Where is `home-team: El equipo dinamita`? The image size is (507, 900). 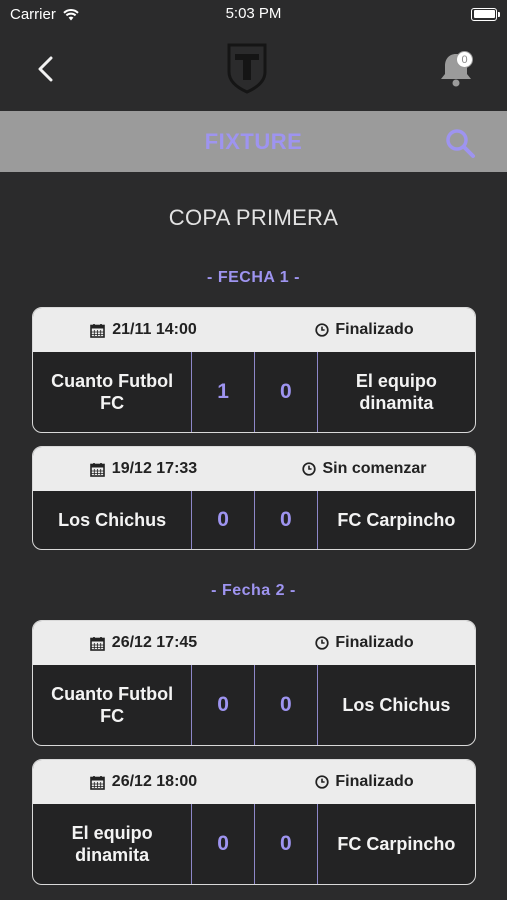
home-team: El equipo dinamita is located at coordinates (112, 844).